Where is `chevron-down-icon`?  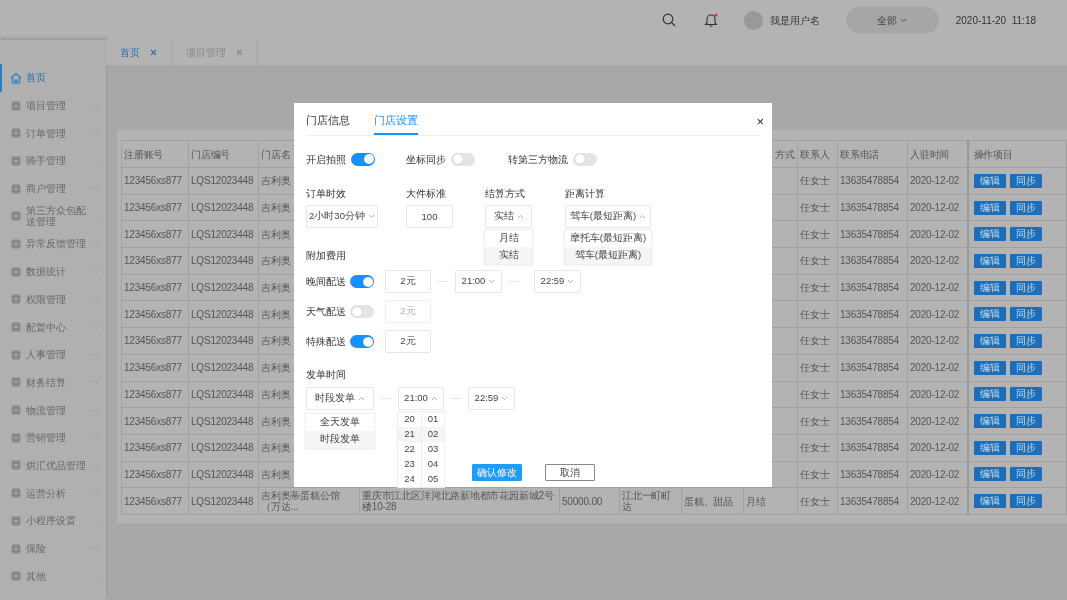
chevron-down-icon is located at coordinates (492, 281).